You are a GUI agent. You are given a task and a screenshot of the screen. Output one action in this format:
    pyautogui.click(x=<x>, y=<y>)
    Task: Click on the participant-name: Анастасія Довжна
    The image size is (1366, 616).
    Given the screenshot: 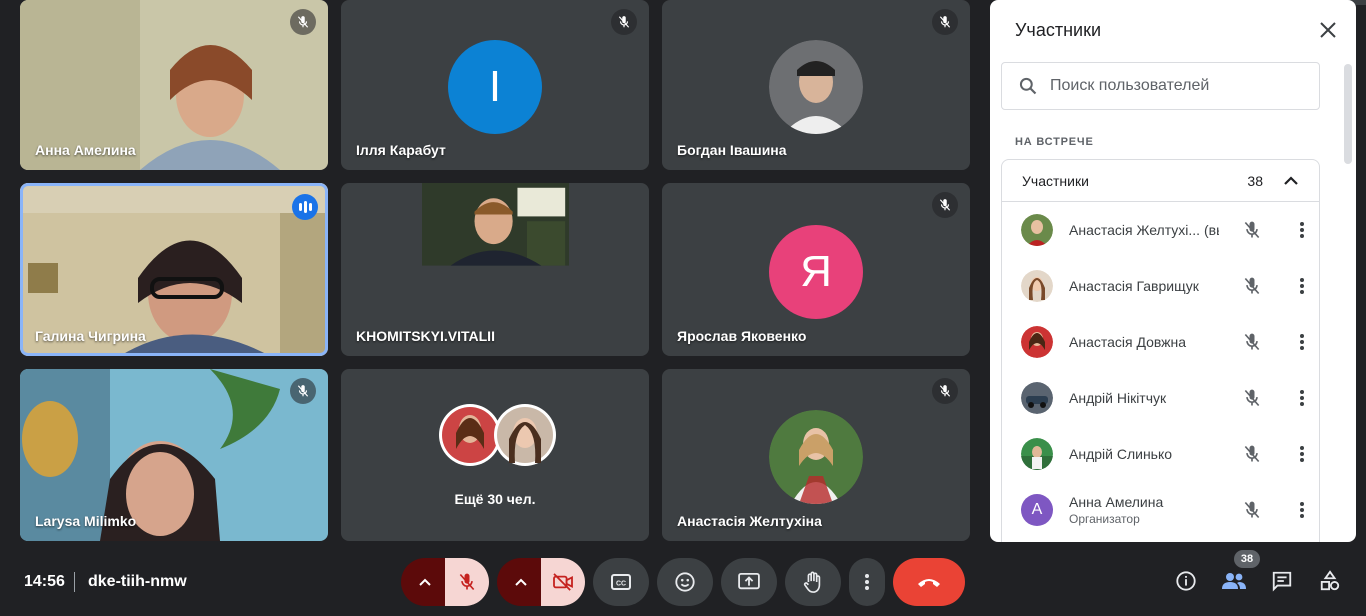 What is the action you would take?
    pyautogui.click(x=1128, y=342)
    